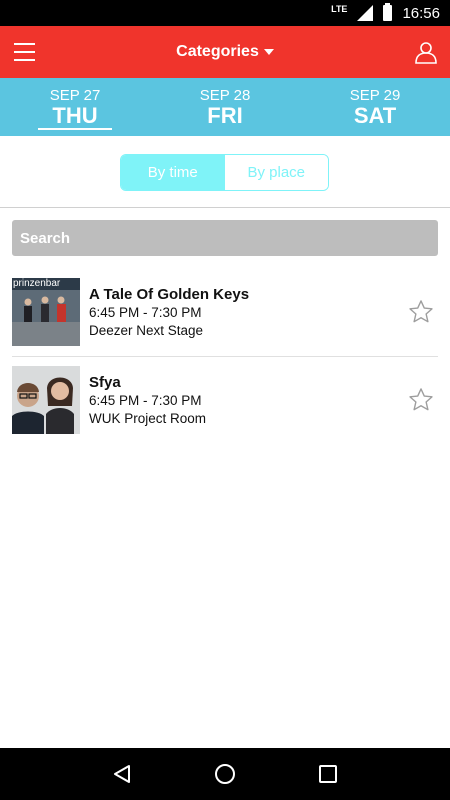 The image size is (450, 800). I want to click on app-bar: Categories, so click(225, 52).